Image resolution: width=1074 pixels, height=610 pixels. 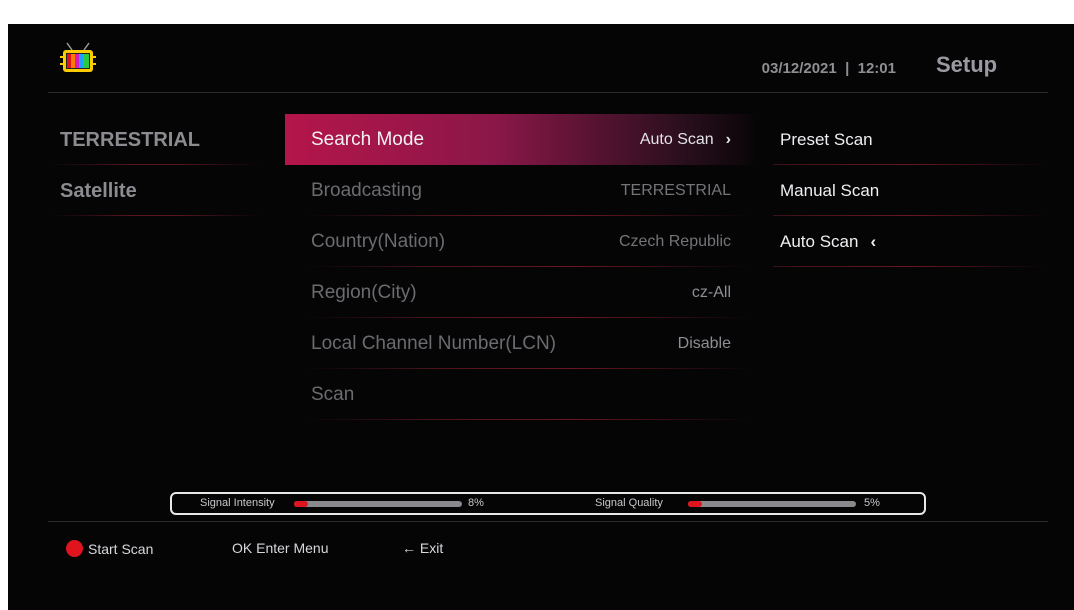 What do you see at coordinates (98, 190) in the screenshot?
I see `tab-satellite-label: Satellite` at bounding box center [98, 190].